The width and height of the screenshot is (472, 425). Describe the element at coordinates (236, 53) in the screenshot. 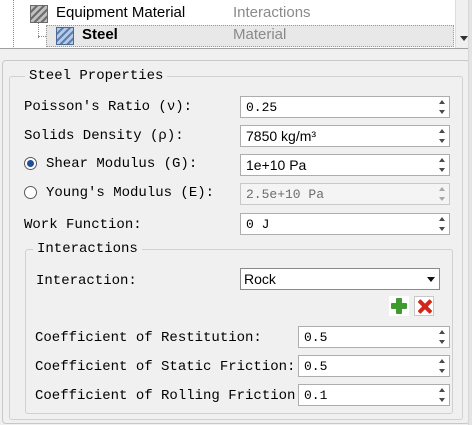

I see `panel-splitter` at that location.